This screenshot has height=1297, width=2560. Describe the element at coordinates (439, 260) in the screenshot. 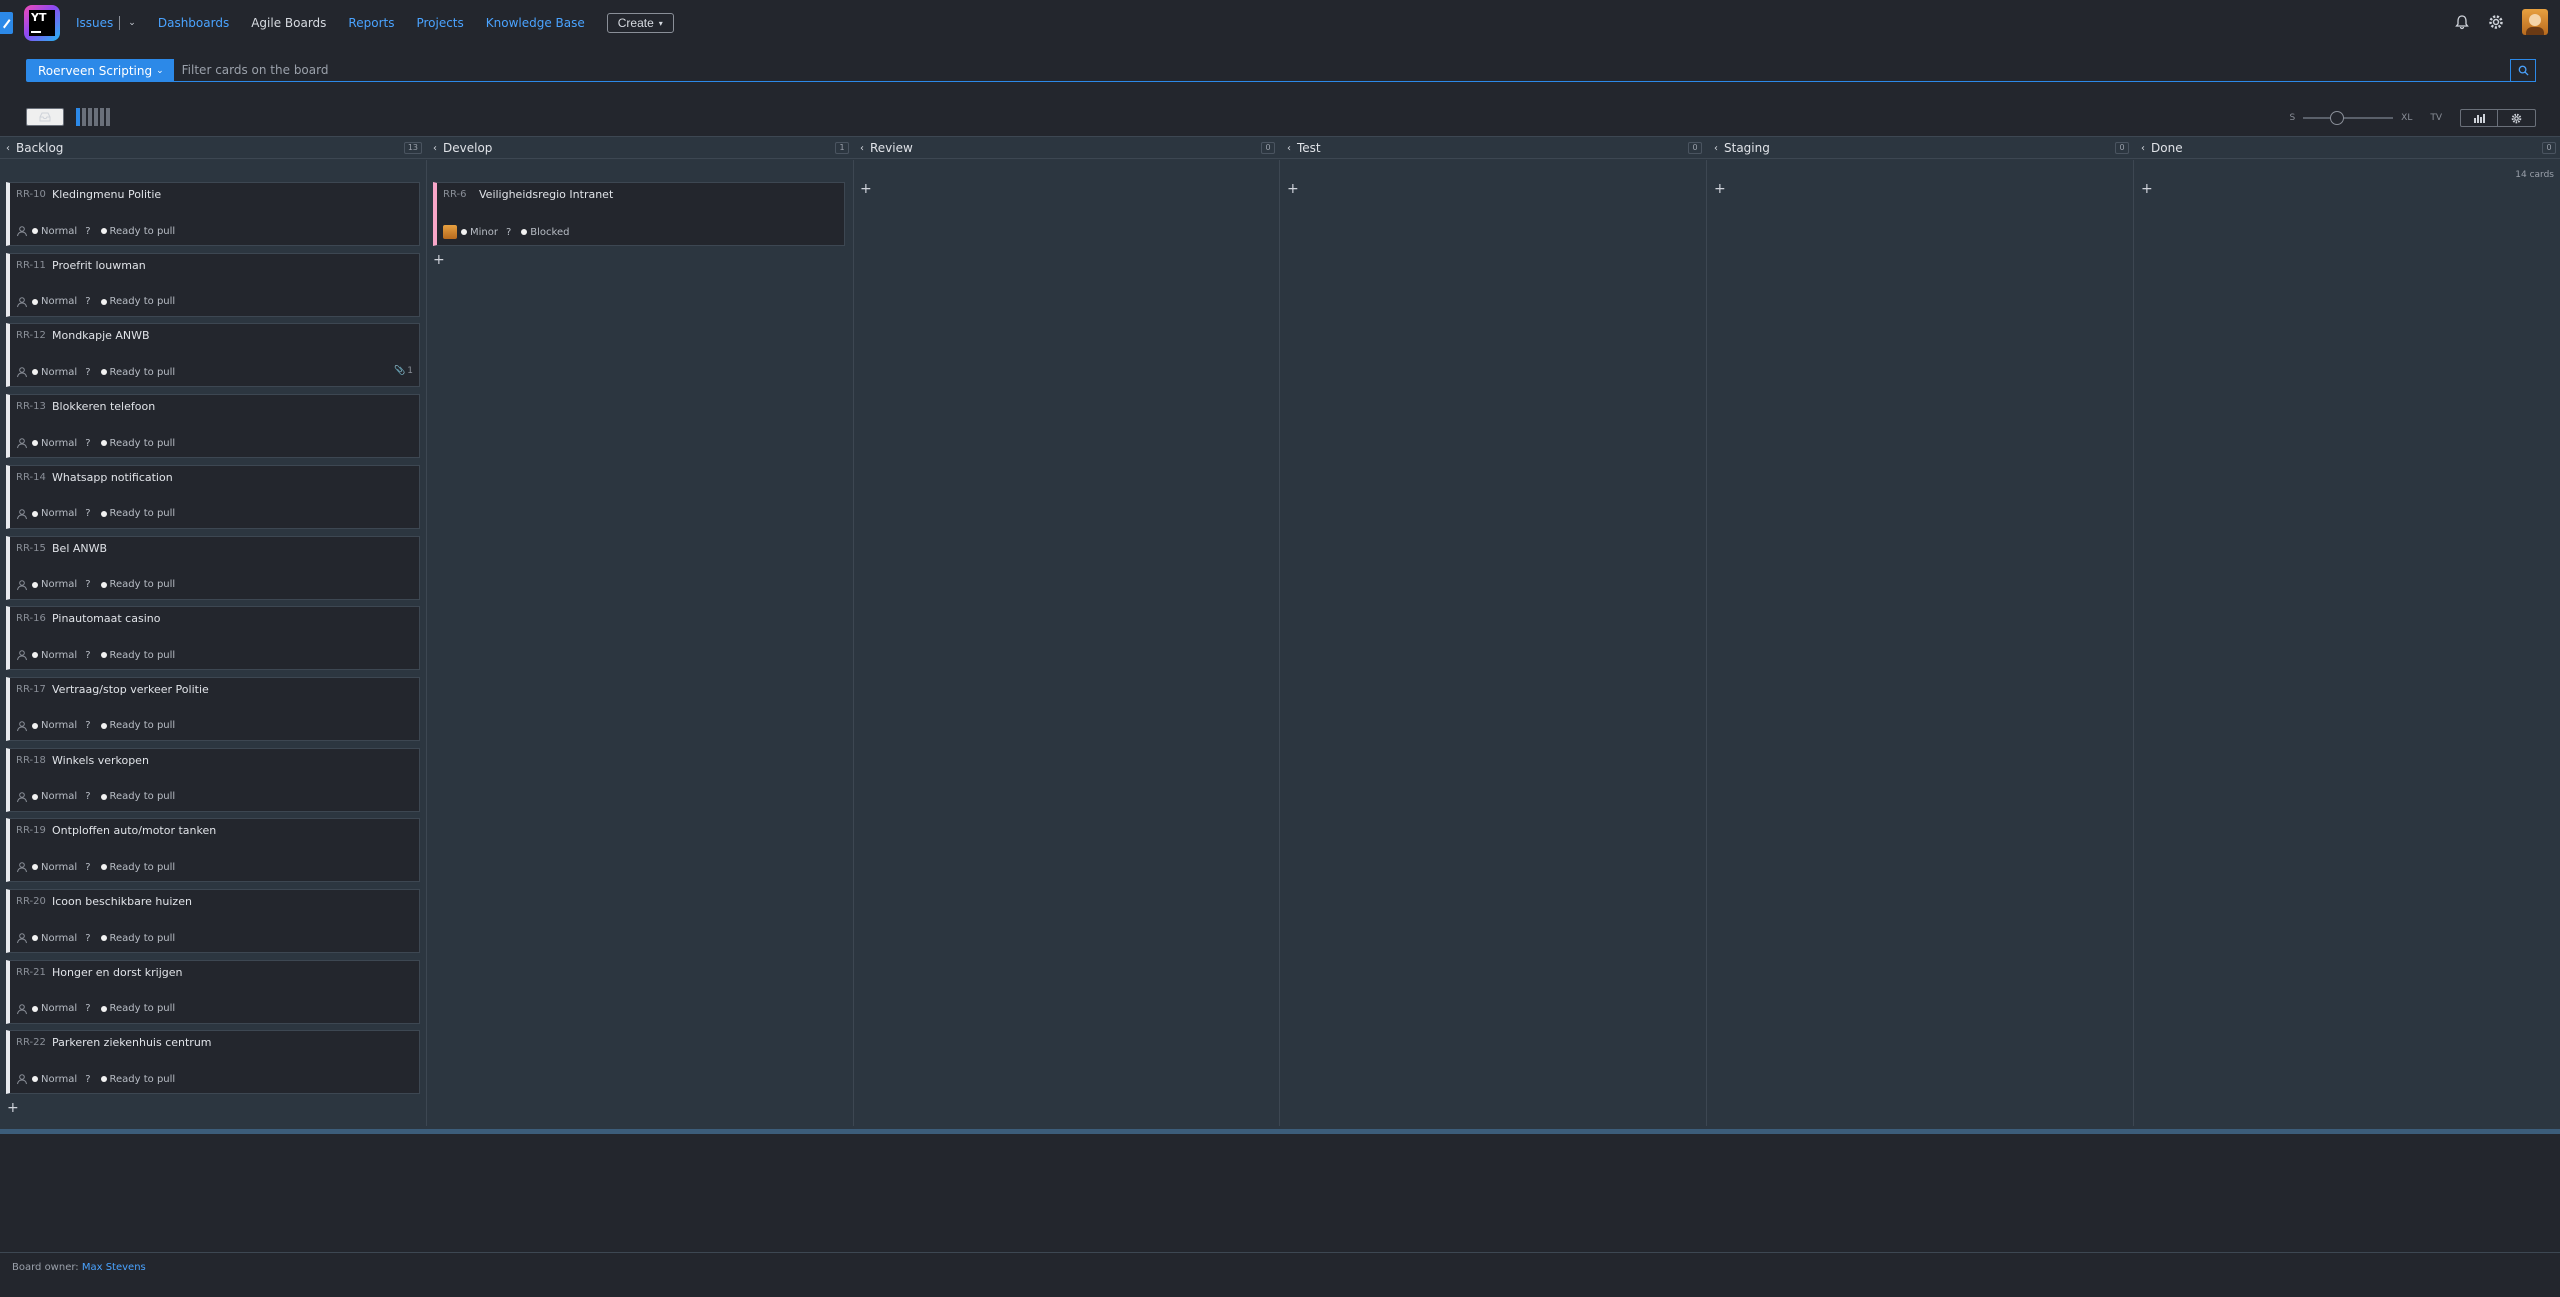

I see `add-card-button-develop: +` at that location.